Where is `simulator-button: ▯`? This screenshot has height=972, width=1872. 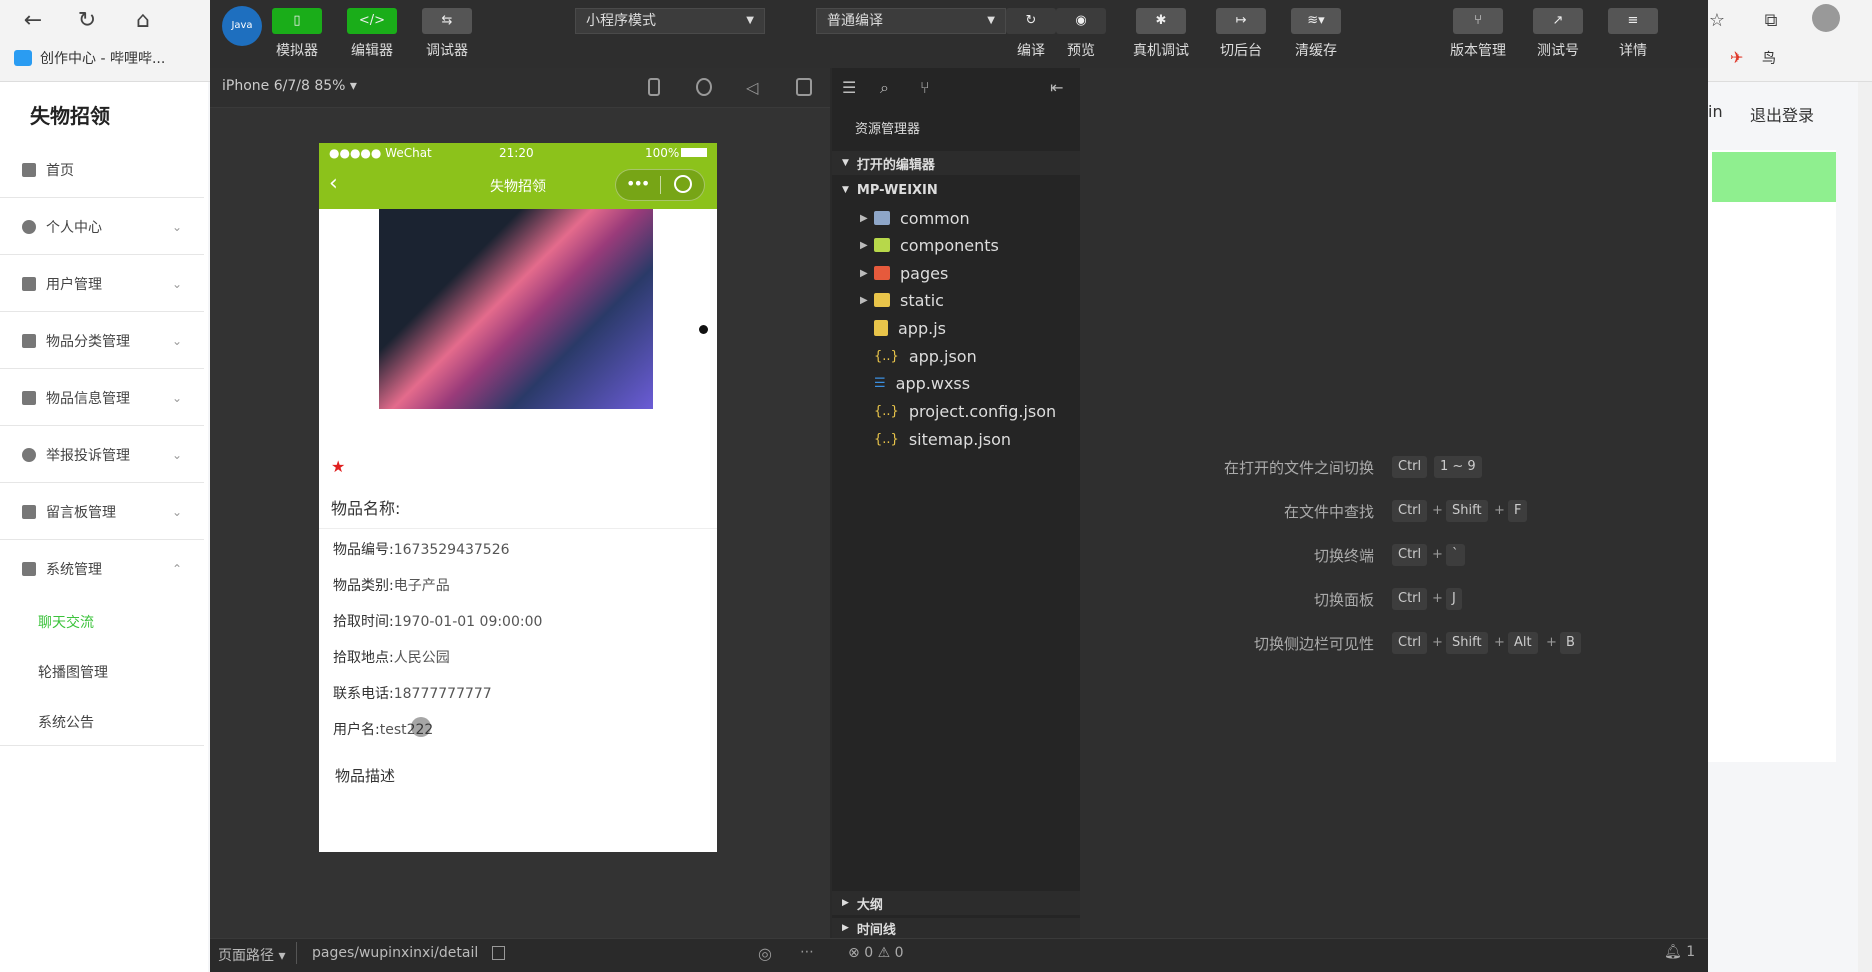
simulator-button: ▯ is located at coordinates (297, 21).